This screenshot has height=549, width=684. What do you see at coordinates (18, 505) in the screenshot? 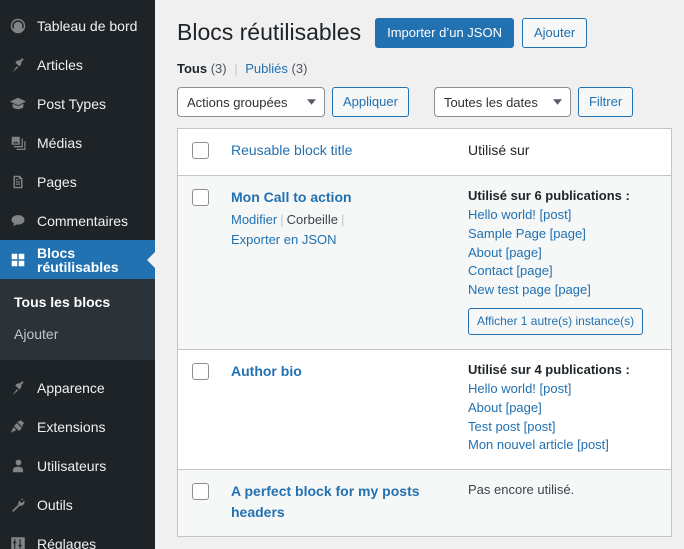
I see `wrench-icon` at bounding box center [18, 505].